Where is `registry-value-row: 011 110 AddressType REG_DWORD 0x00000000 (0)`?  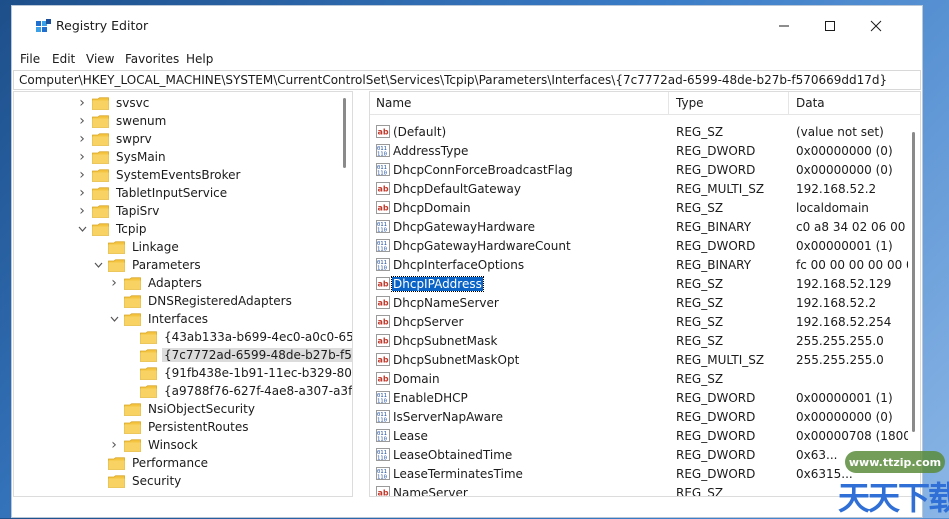
registry-value-row: 011 110 AddressType REG_DWORD 0x00000000 (0) is located at coordinates (645, 151).